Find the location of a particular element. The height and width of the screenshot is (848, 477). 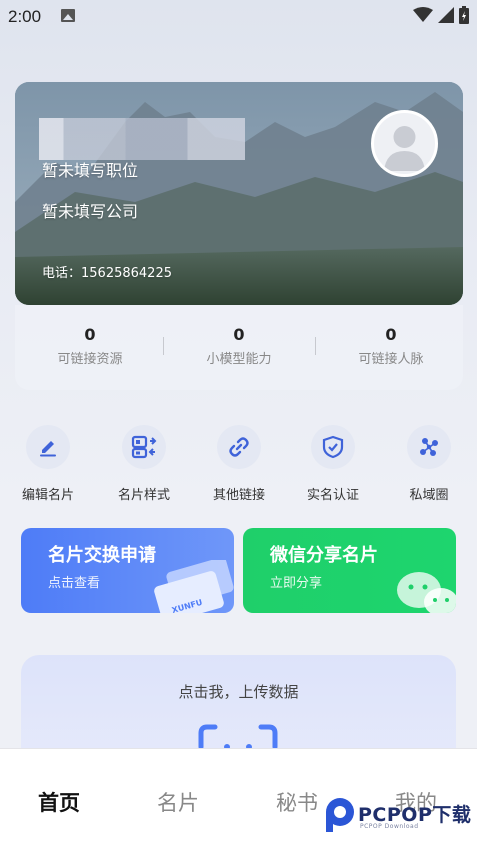

signal-icon is located at coordinates (446, 15).